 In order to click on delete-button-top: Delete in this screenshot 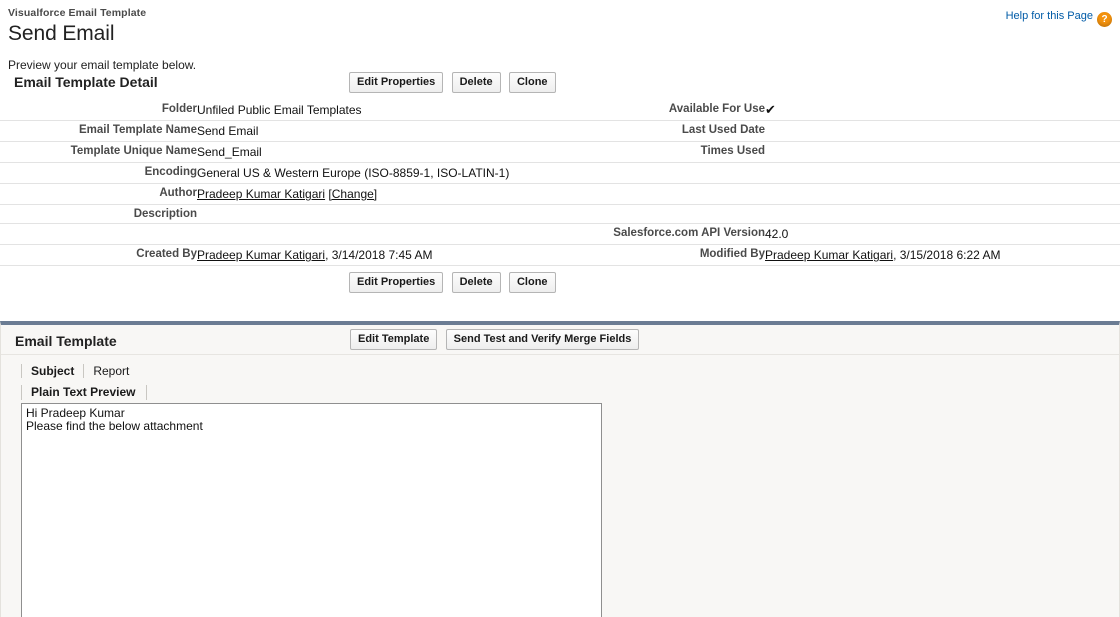, I will do `click(476, 82)`.